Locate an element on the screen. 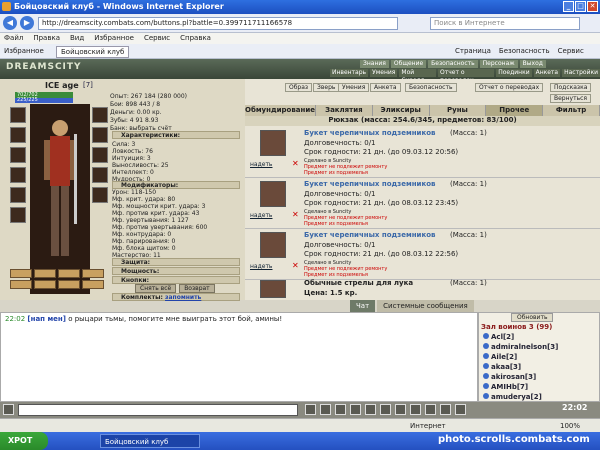 Image resolution: width=600 pixels, height=450 pixels. tab-equipment: Обмундирование is located at coordinates (280, 110).